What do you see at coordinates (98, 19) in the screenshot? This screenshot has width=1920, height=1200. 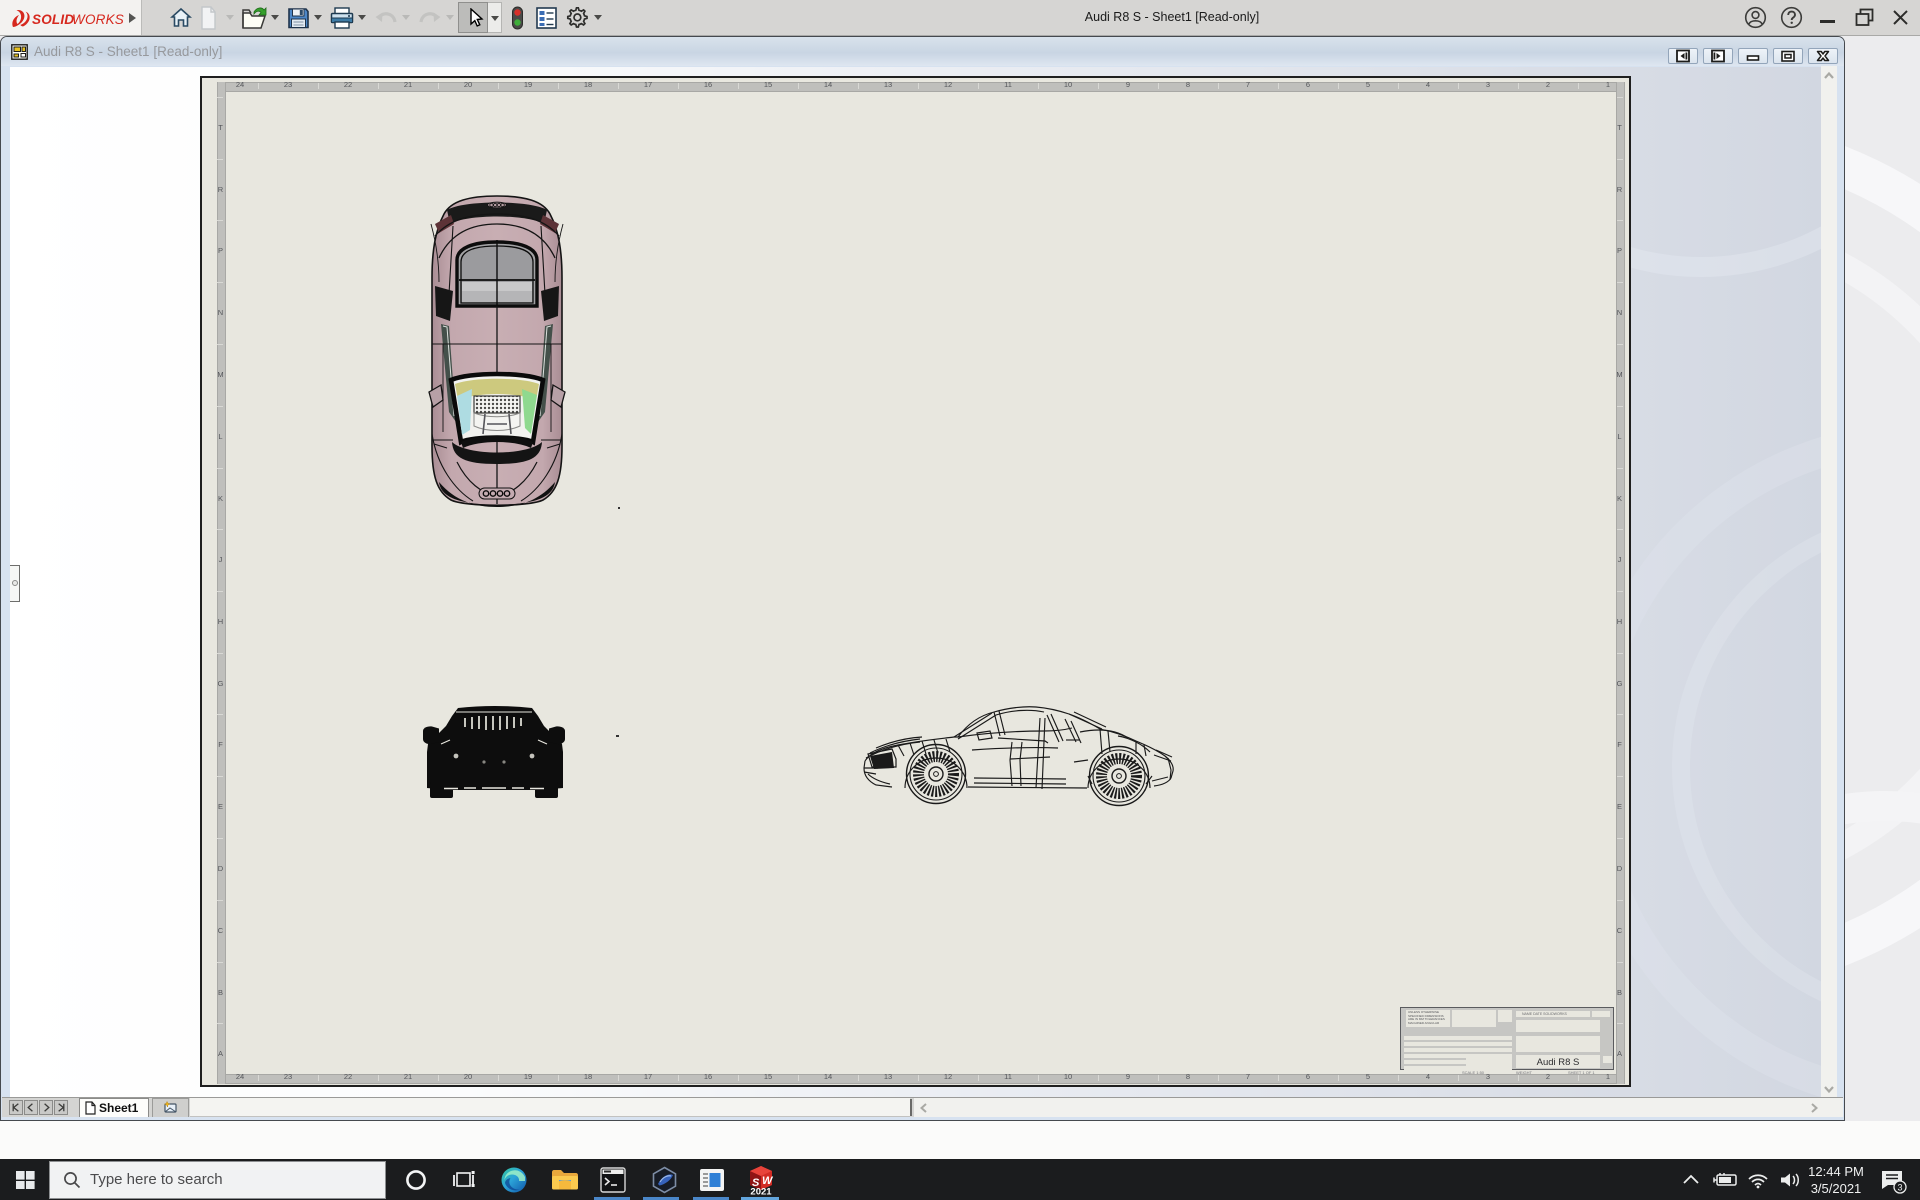 I see `svg-text: WORKS` at bounding box center [98, 19].